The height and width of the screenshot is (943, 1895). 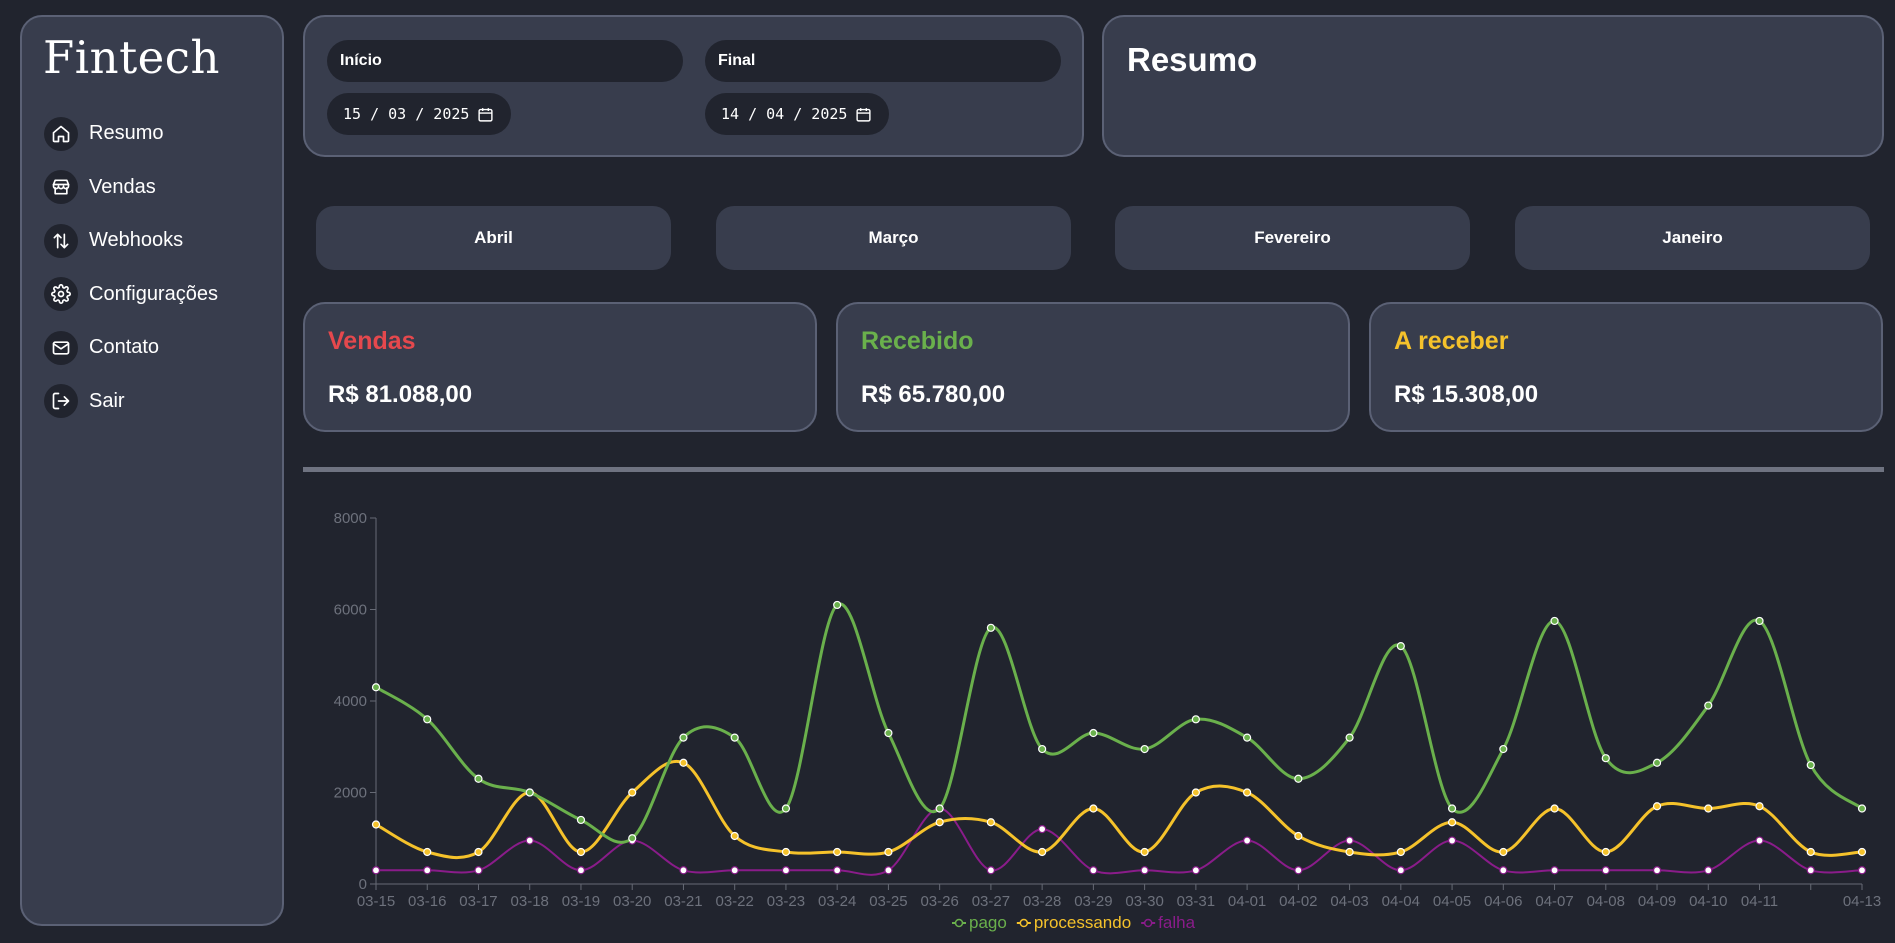 I want to click on start-date-input: 15 / 03 / 2025, so click(x=419, y=114).